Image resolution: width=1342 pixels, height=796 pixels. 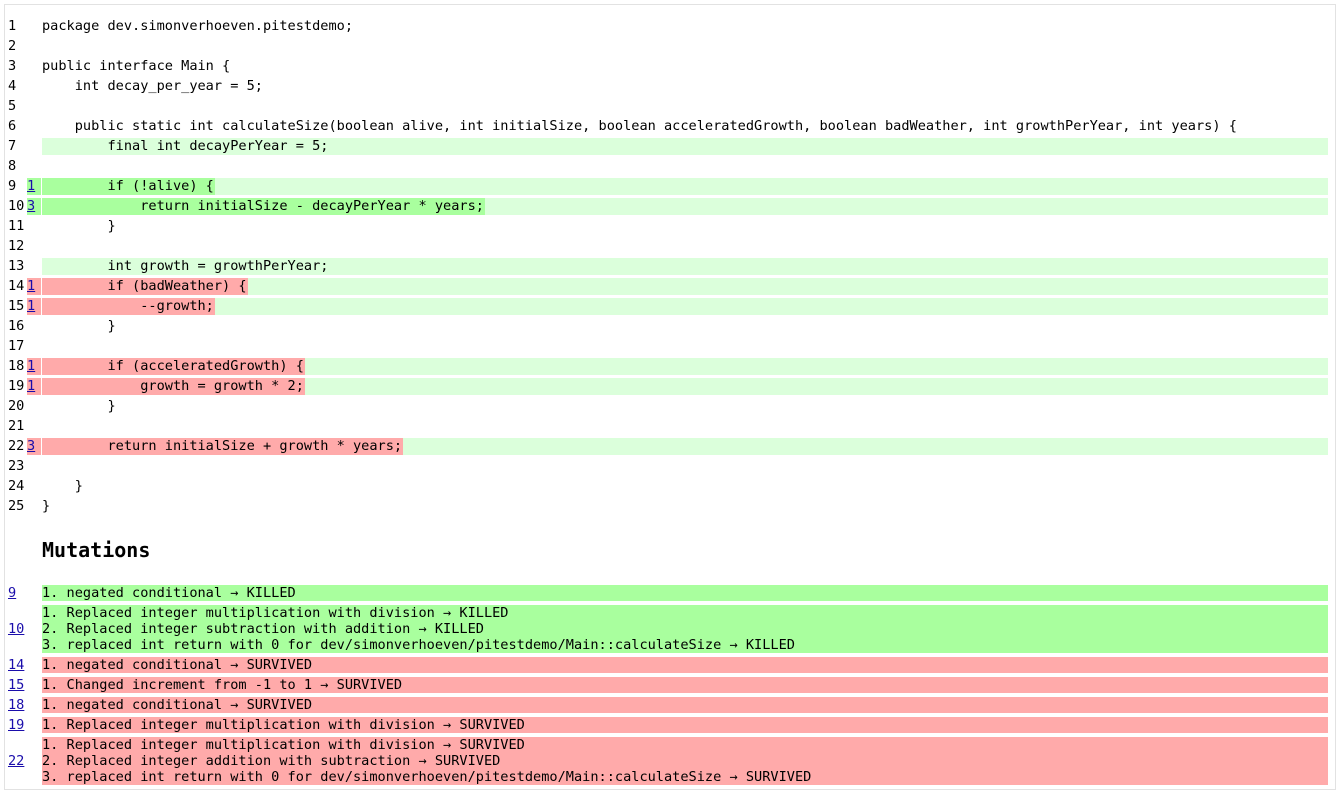 I want to click on source-text: --growth;, so click(x=128, y=306).